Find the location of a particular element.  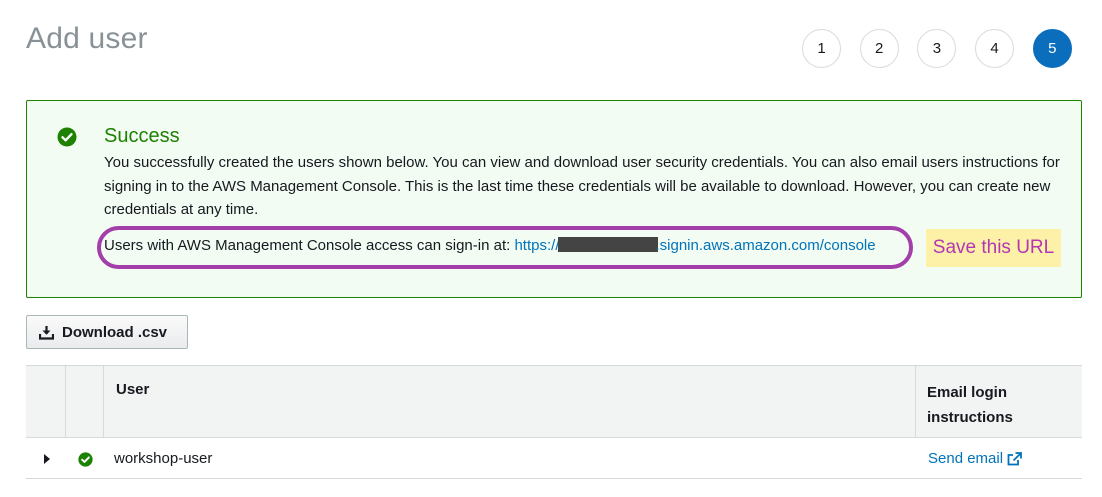

step-3: 3 is located at coordinates (937, 48).